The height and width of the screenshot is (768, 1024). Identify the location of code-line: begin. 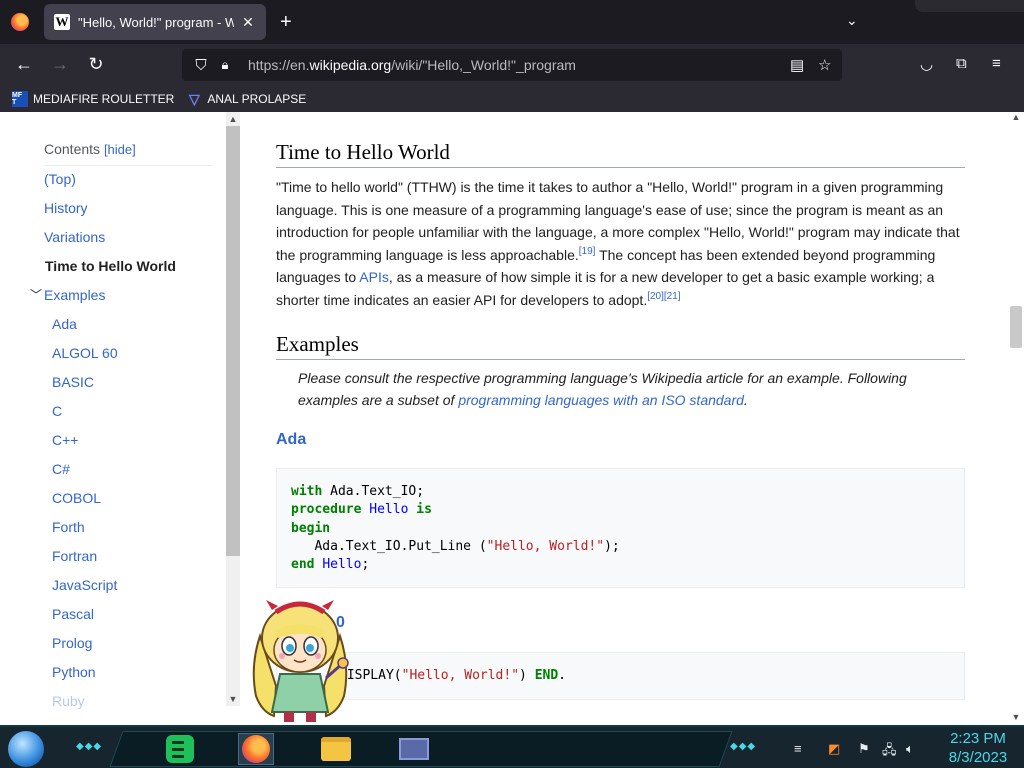
(620, 529).